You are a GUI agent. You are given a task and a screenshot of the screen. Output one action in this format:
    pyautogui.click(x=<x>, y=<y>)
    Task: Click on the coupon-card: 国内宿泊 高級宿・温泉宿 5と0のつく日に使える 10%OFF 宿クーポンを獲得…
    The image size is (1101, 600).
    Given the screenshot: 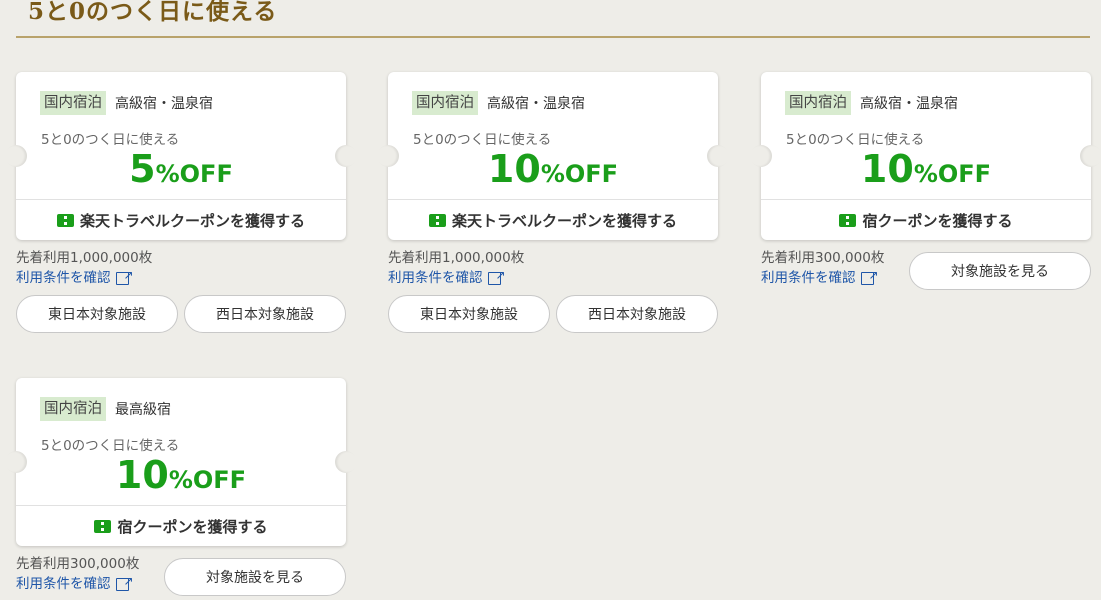 What is the action you would take?
    pyautogui.click(x=925, y=181)
    